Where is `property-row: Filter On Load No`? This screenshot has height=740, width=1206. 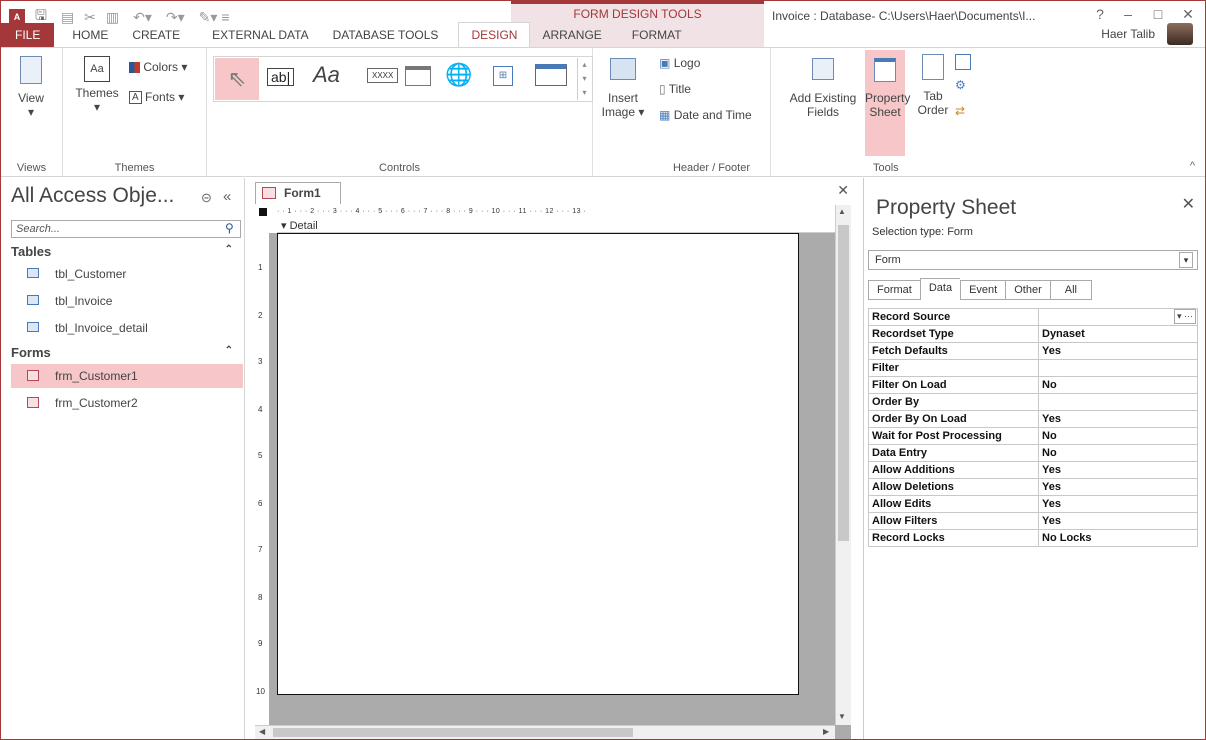 property-row: Filter On Load No is located at coordinates (1033, 385).